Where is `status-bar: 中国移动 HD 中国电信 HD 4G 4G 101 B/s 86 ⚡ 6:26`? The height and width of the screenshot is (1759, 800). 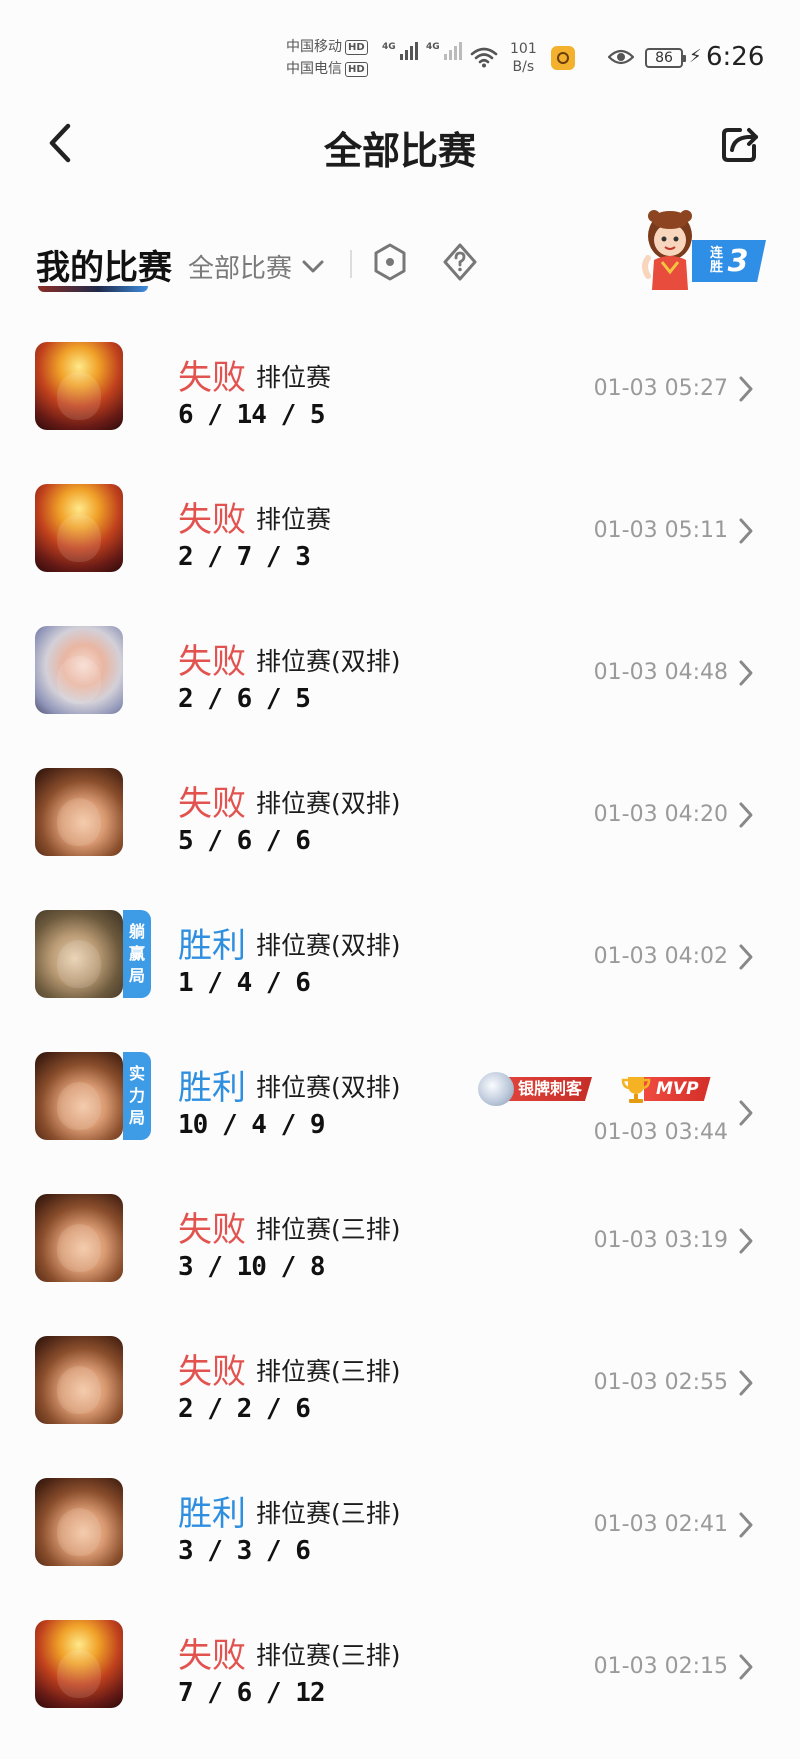
status-bar: 中国移动 HD 中国电信 HD 4G 4G 101 B/s 86 ⚡ 6:26 is located at coordinates (400, 50).